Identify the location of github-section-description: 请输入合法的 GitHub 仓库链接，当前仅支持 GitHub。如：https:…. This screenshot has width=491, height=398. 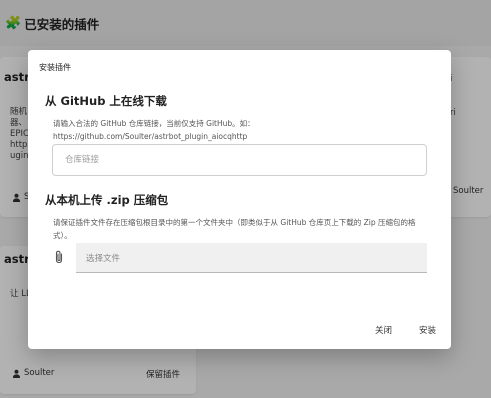
(154, 130).